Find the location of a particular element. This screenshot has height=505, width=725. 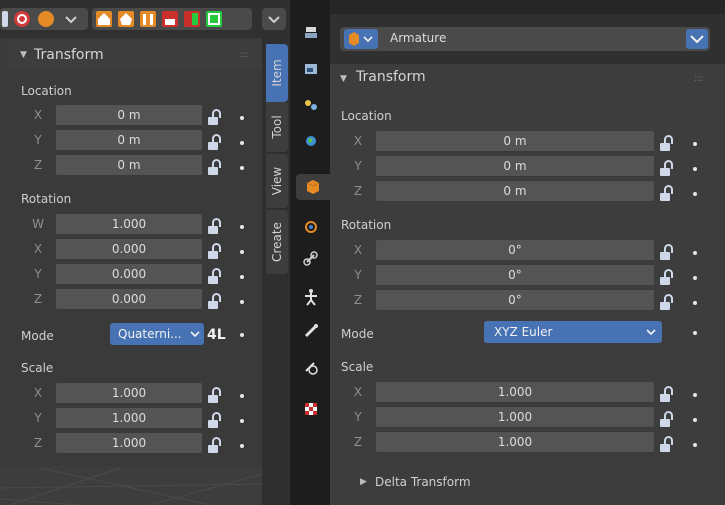

constraints-icon is located at coordinates (311, 227).